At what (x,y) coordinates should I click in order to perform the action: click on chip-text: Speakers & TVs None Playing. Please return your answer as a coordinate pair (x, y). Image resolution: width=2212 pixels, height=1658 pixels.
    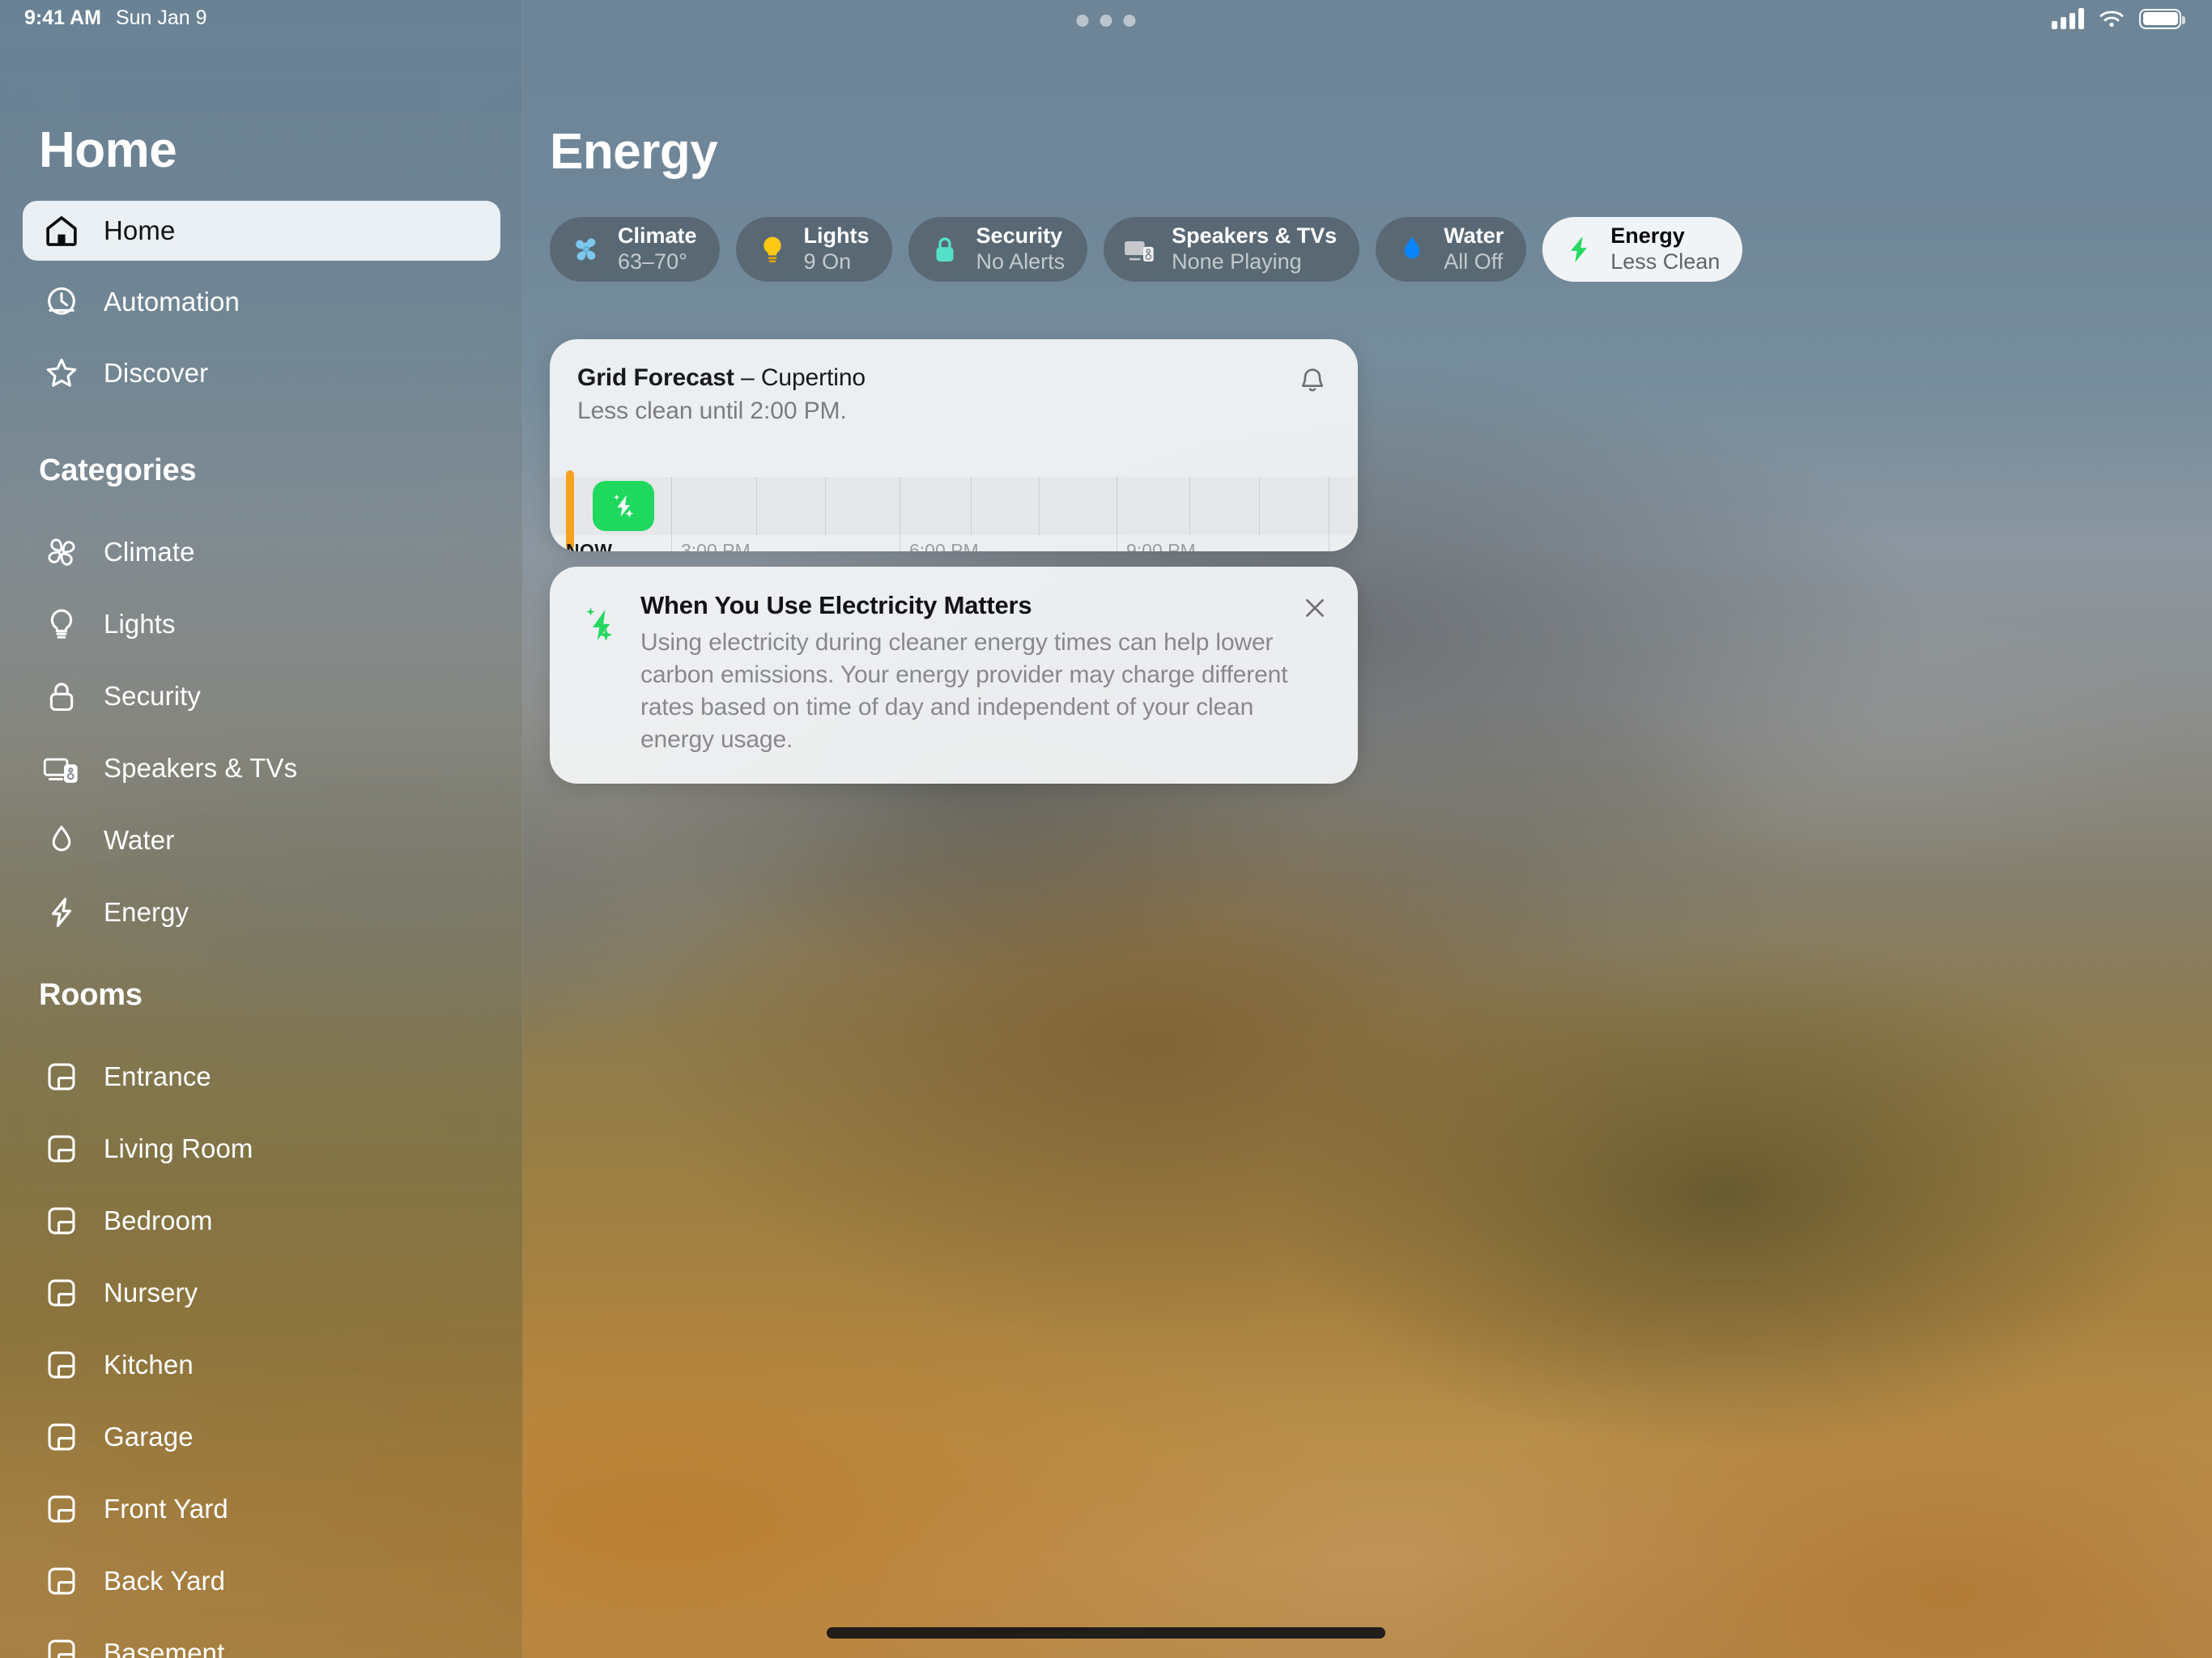
    Looking at the image, I should click on (1255, 249).